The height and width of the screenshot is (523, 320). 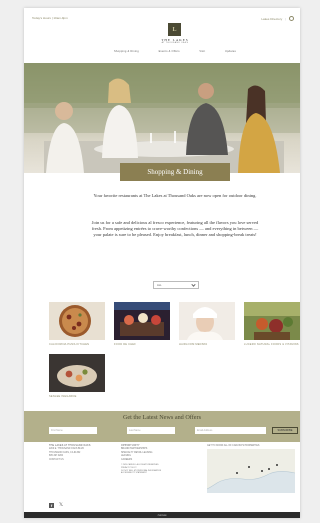 What do you see at coordinates (141, 473) in the screenshot?
I see `footer-legal-link: ACCESSIBILITY STATEMENT` at bounding box center [141, 473].